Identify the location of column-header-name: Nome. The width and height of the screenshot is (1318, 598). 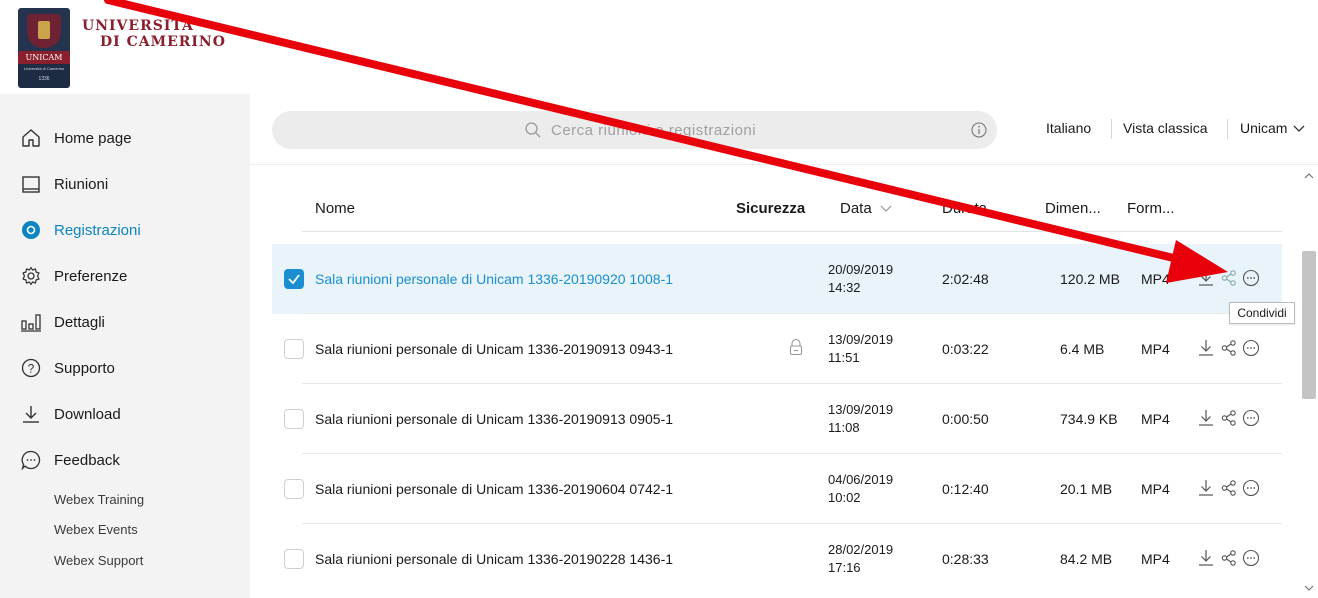
(335, 208).